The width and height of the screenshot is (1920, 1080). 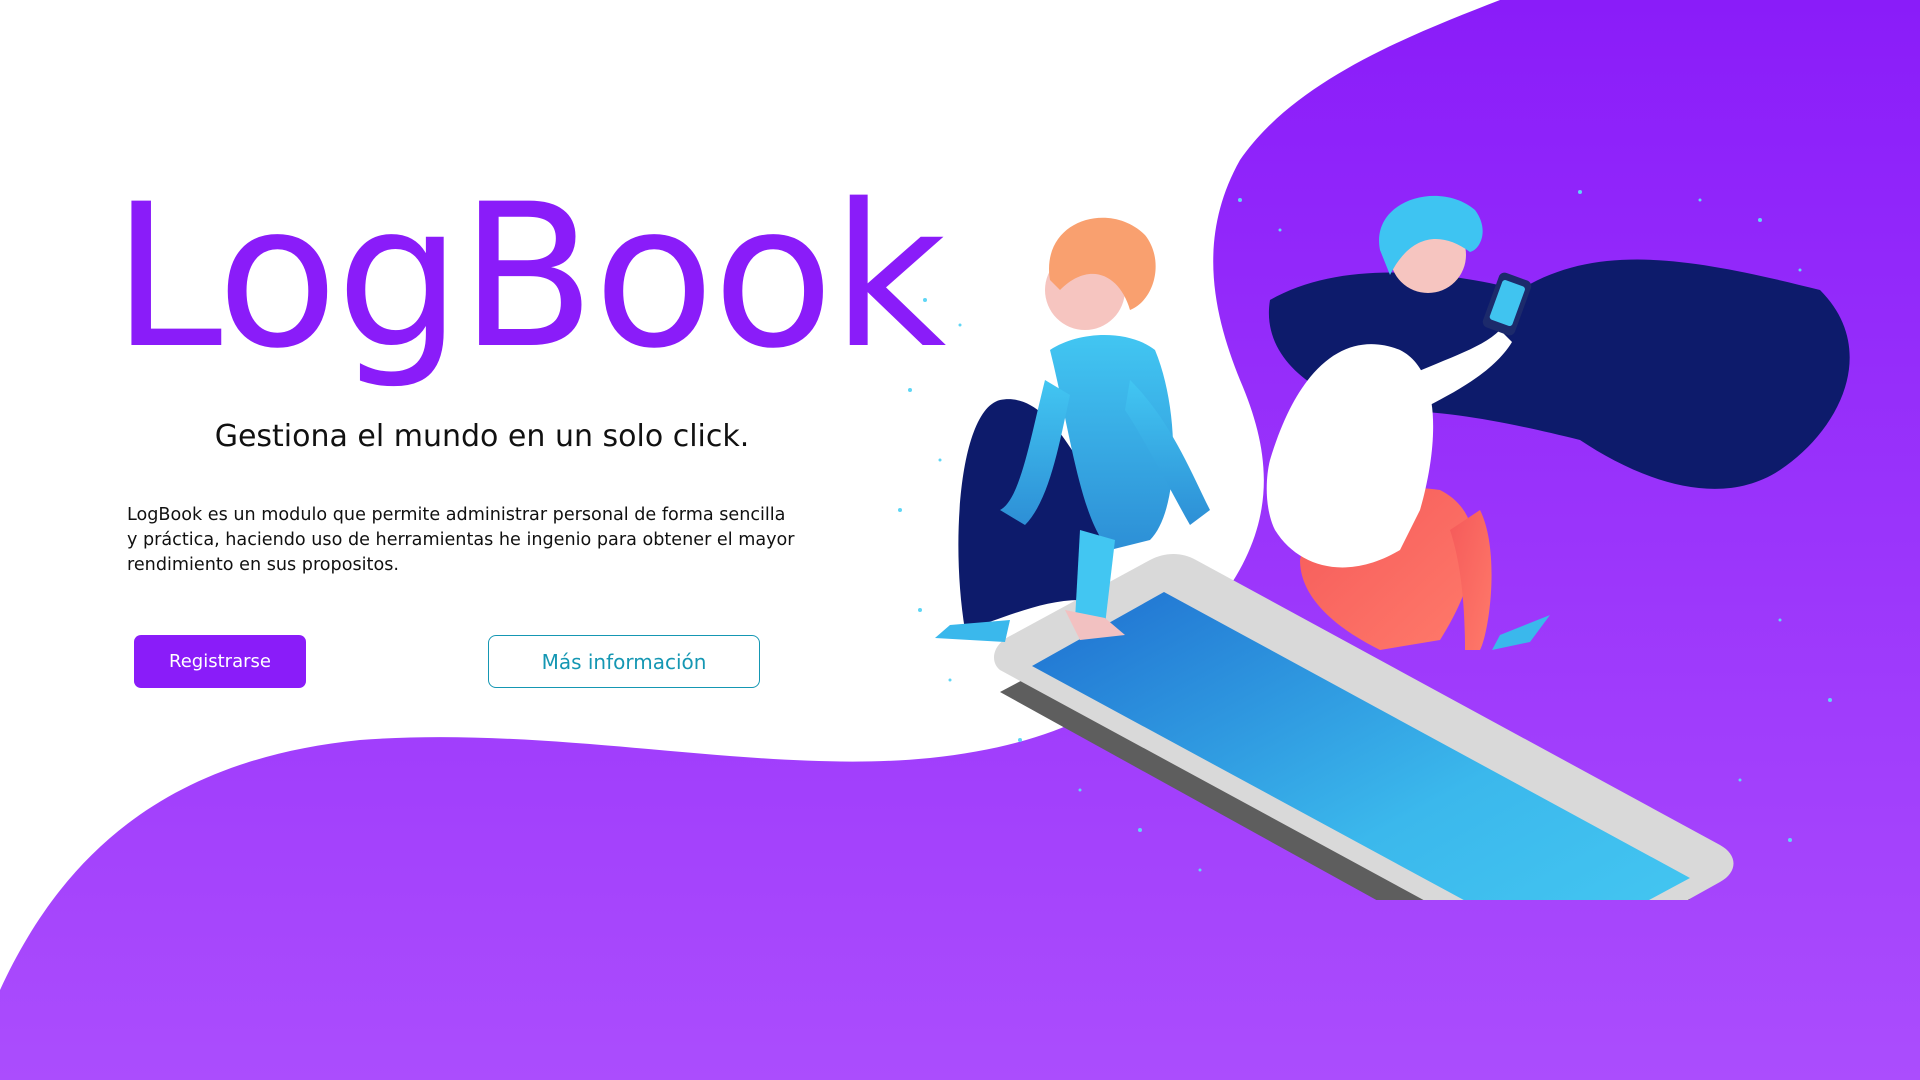 What do you see at coordinates (529, 276) in the screenshot?
I see `brand-title: LogBook` at bounding box center [529, 276].